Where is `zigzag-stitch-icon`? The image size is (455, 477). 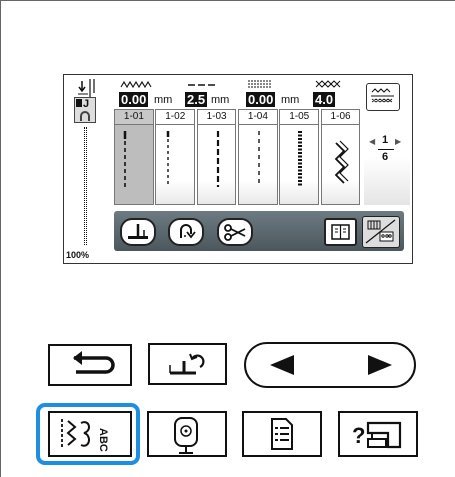 zigzag-stitch-icon is located at coordinates (341, 162).